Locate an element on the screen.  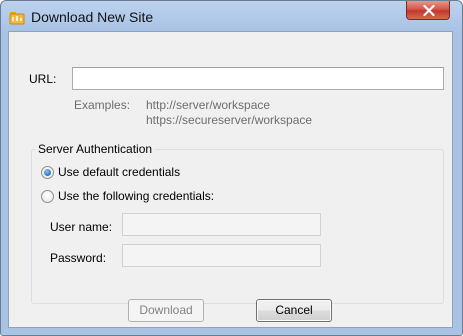
default-credentials-label: Use default credentials is located at coordinates (119, 172).